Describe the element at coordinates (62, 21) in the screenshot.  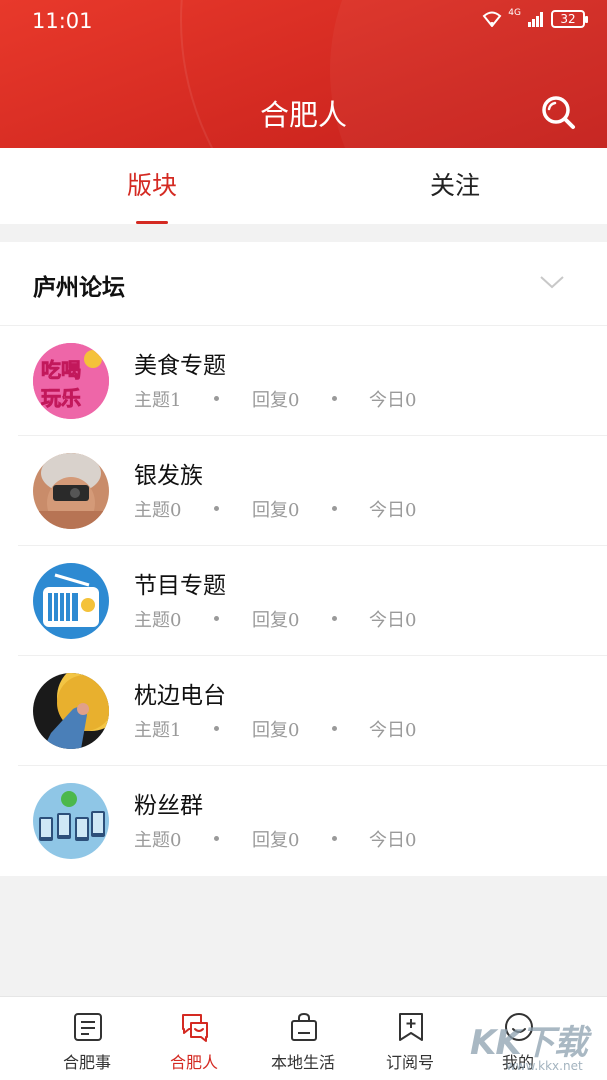
I see `status-time: 11:01` at that location.